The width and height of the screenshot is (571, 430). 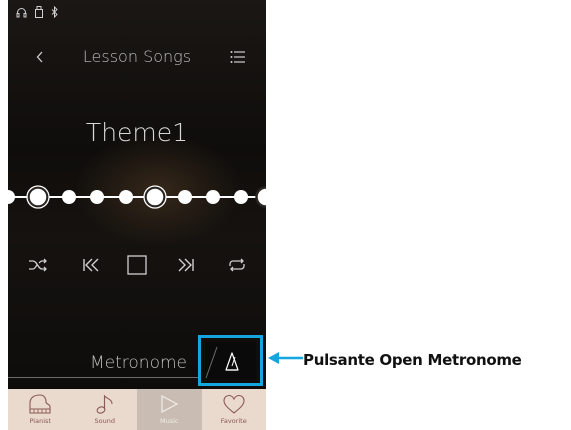 I want to click on tab-label: Pianist, so click(x=40, y=421).